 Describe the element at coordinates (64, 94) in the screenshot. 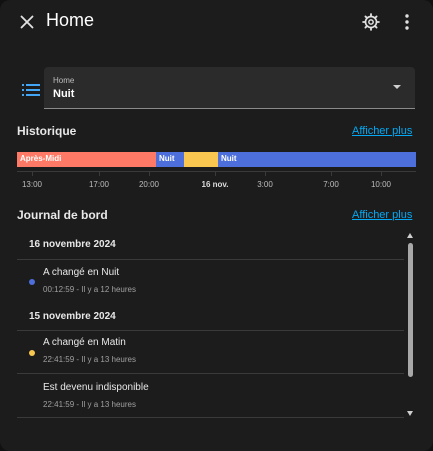

I see `select-value: Nuit` at that location.